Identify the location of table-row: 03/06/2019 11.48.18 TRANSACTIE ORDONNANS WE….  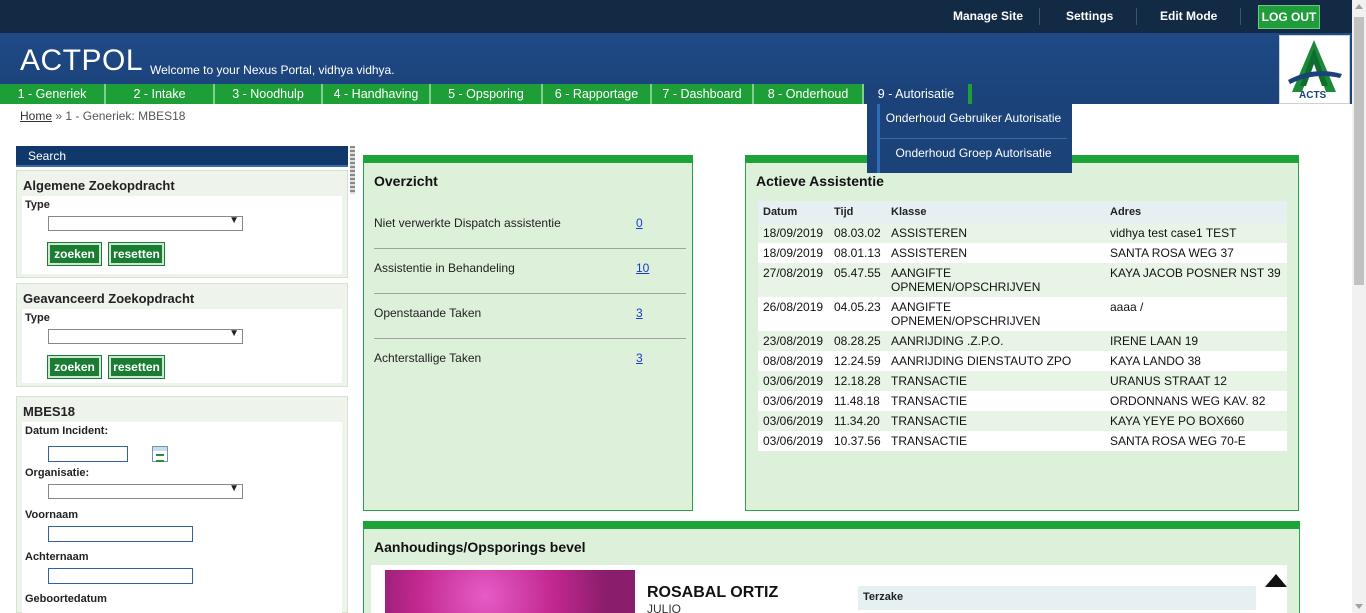
(1022, 401).